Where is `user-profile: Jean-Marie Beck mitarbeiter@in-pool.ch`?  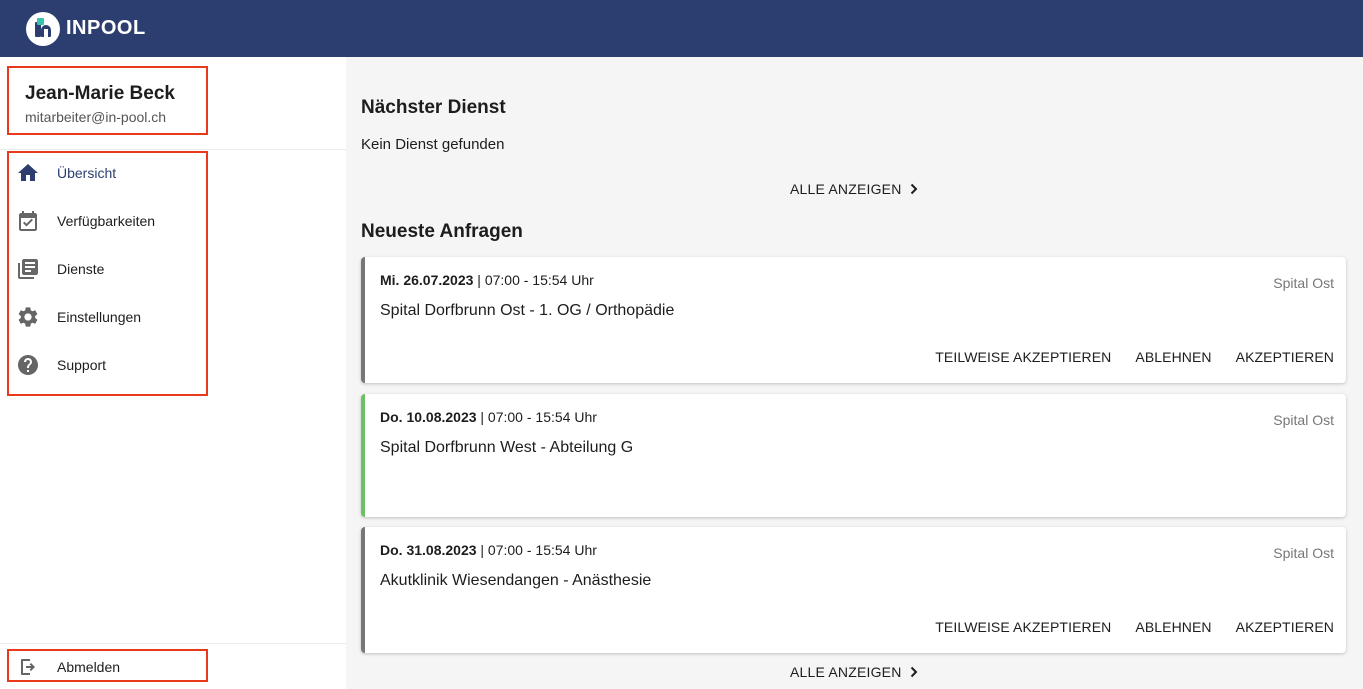 user-profile: Jean-Marie Beck mitarbeiter@in-pool.ch is located at coordinates (107, 100).